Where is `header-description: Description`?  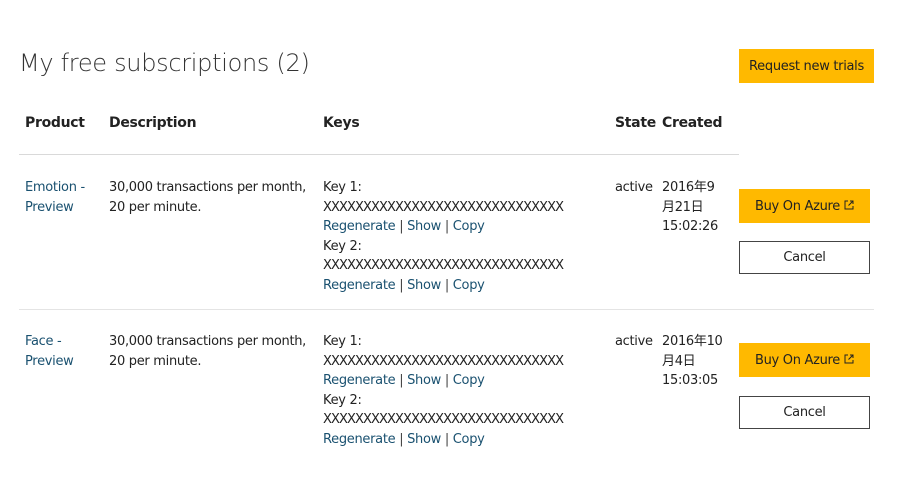
header-description: Description is located at coordinates (153, 123).